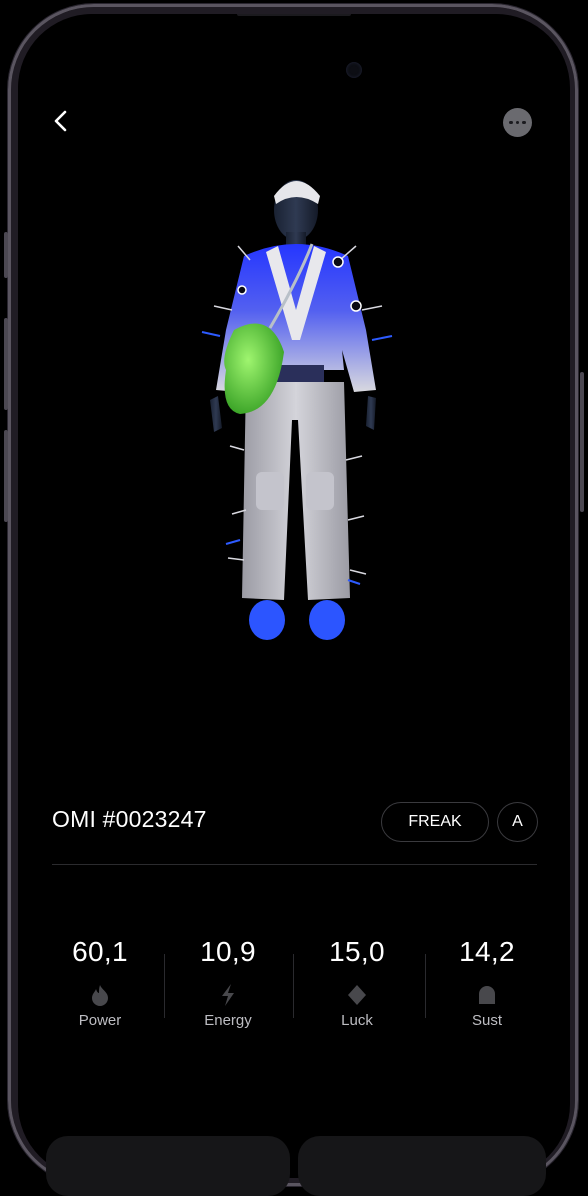 The width and height of the screenshot is (588, 1196). Describe the element at coordinates (354, 70) in the screenshot. I see `front-camera` at that location.